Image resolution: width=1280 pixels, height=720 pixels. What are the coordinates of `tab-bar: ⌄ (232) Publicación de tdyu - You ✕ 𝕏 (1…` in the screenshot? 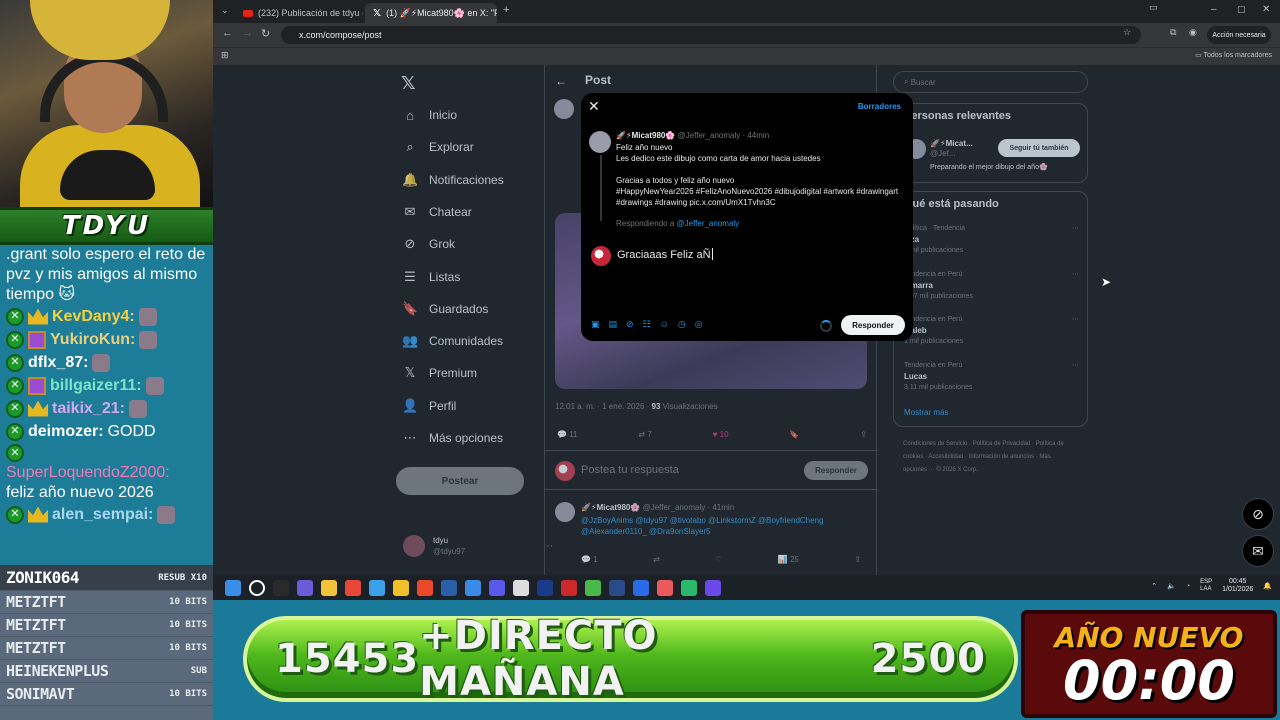 It's located at (746, 11).